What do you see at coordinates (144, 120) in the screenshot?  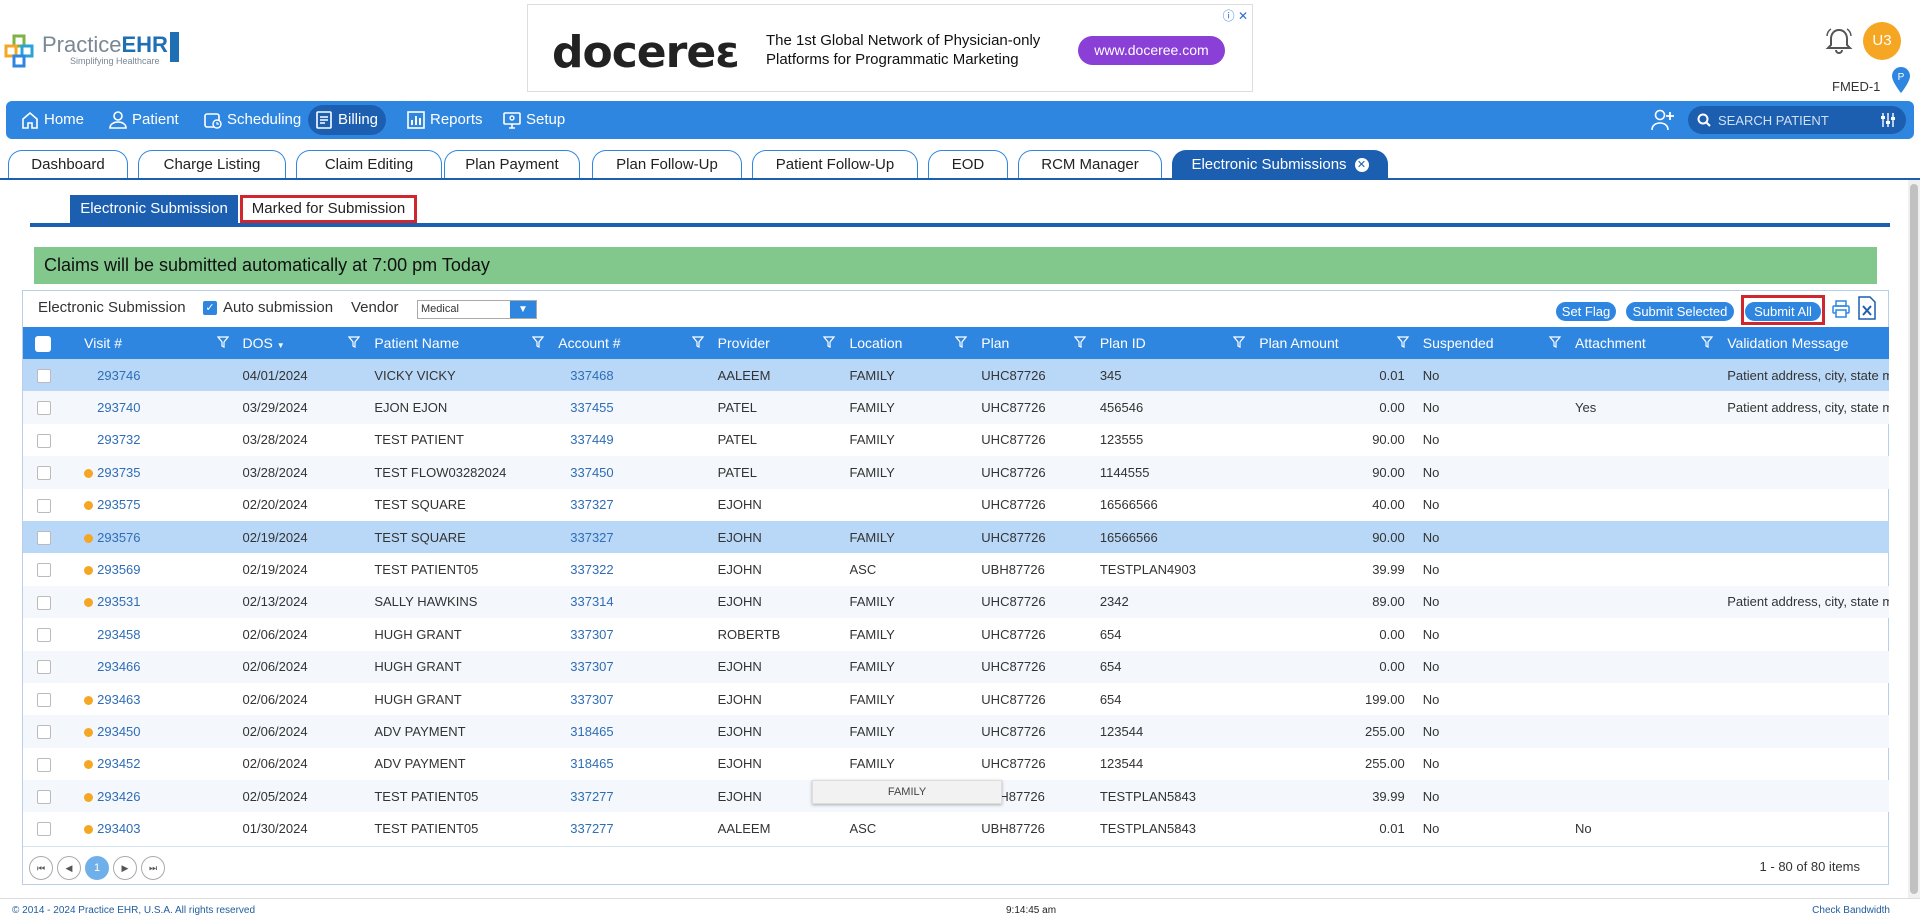 I see `nav-patient: Patient` at bounding box center [144, 120].